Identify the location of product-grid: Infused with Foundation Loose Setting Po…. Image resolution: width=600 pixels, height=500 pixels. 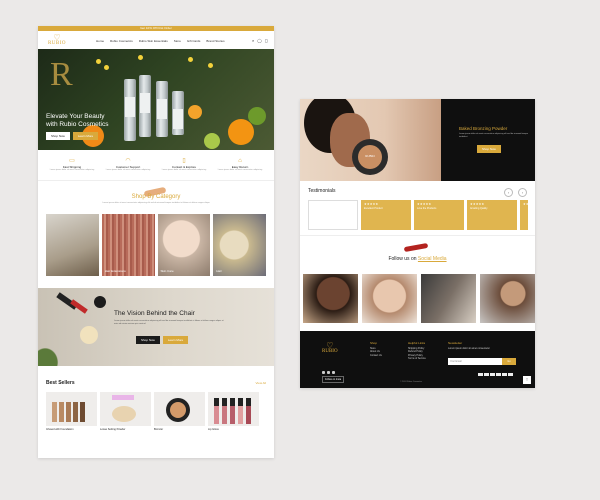
(156, 411).